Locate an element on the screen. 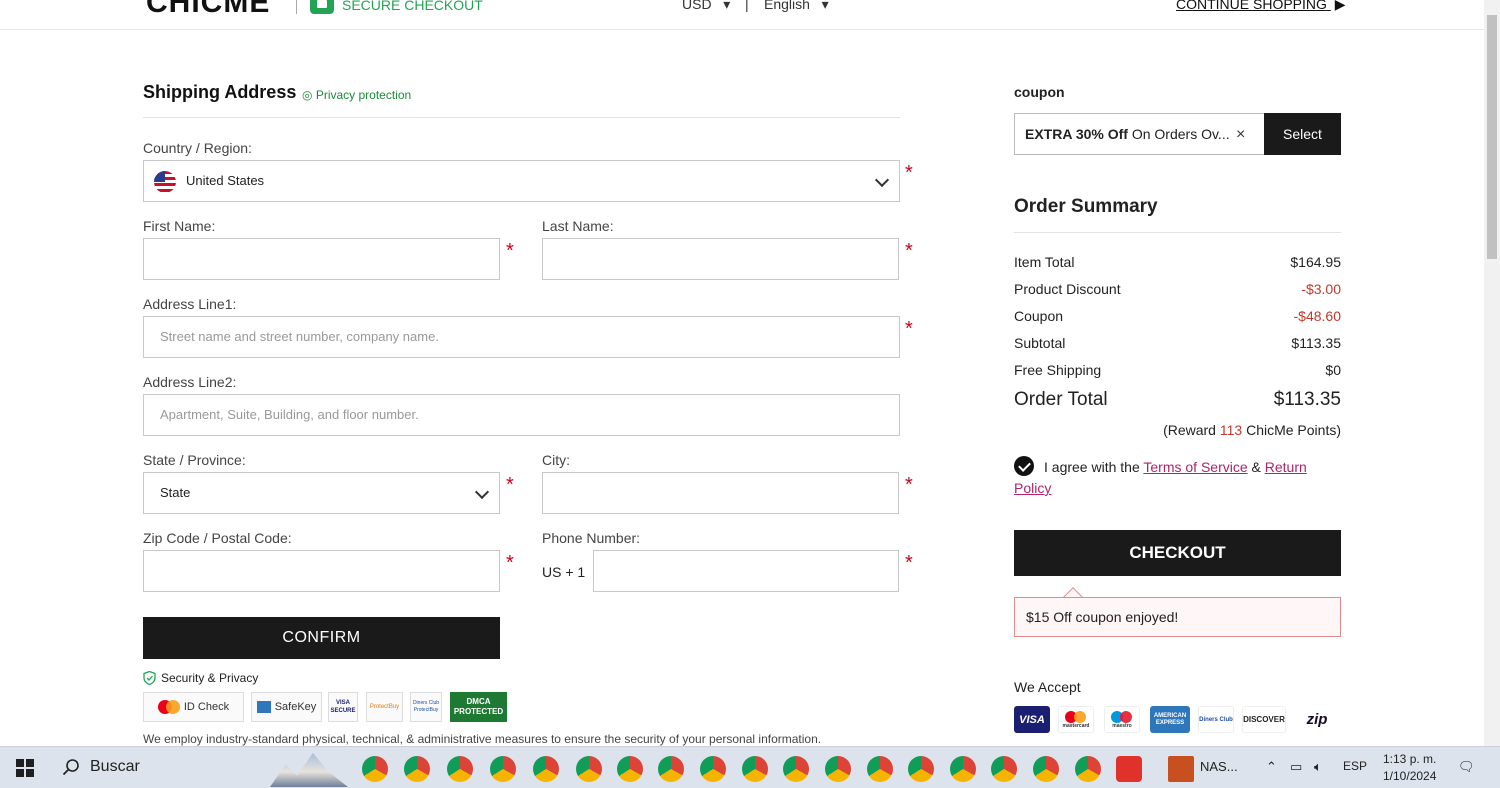  agree-checkbox is located at coordinates (1024, 466).